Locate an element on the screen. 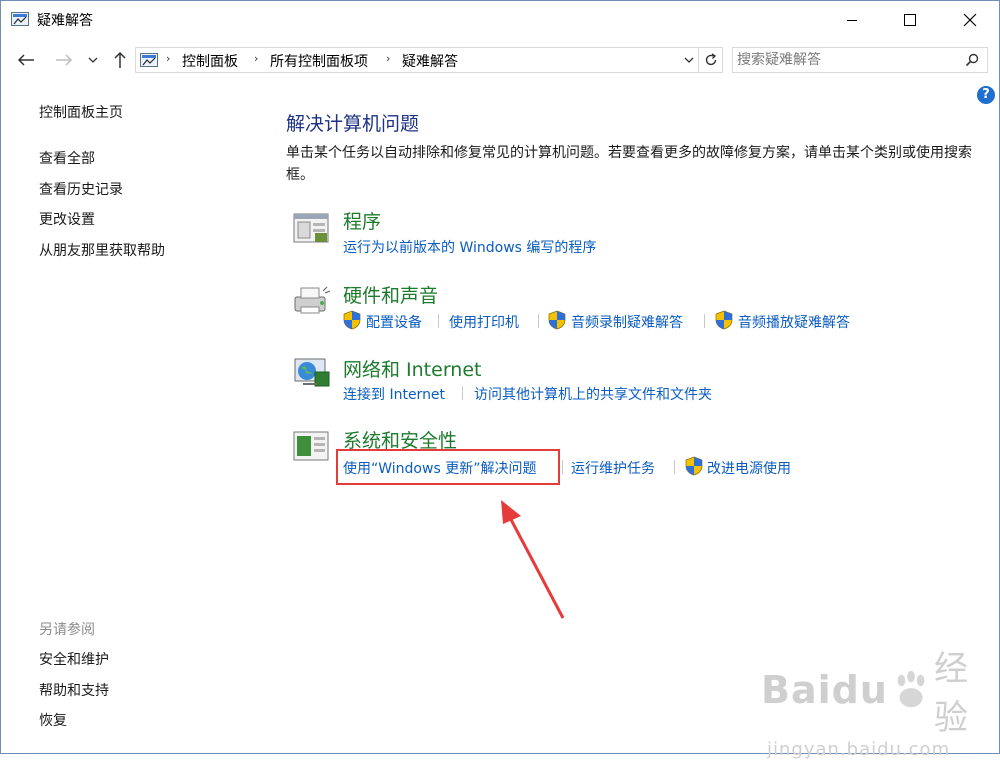 This screenshot has height=760, width=1000. minimize-icon is located at coordinates (852, 20).